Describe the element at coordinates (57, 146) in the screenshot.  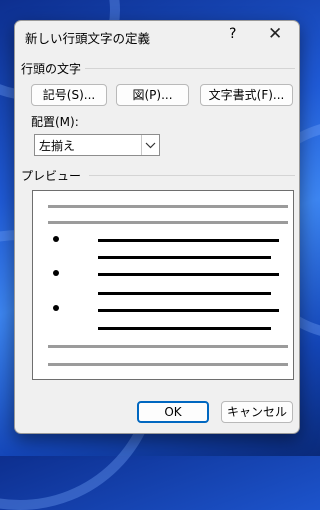
I see `alignment-value: 左揃え` at that location.